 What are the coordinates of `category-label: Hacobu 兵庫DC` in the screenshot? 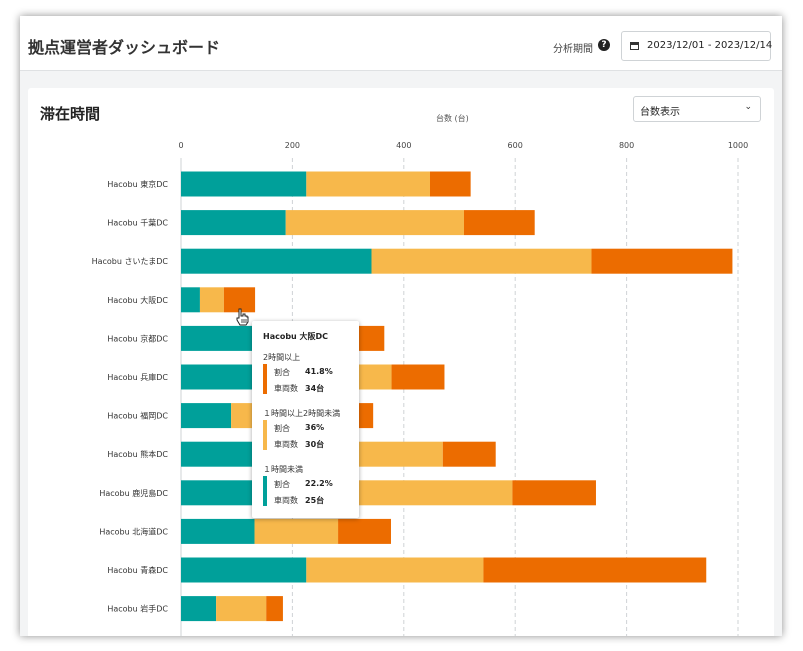 It's located at (137, 377).